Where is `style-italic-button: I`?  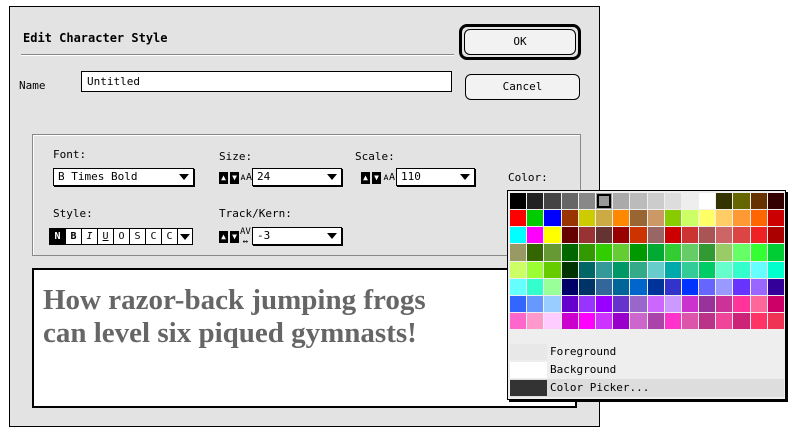
style-italic-button: I is located at coordinates (90, 236).